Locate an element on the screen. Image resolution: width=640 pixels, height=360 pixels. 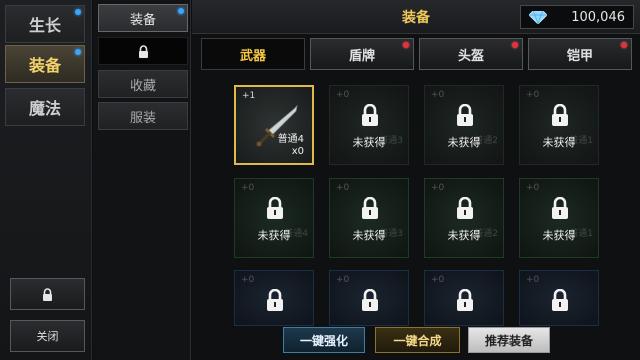
item-name: 普通4 is located at coordinates (290, 139).